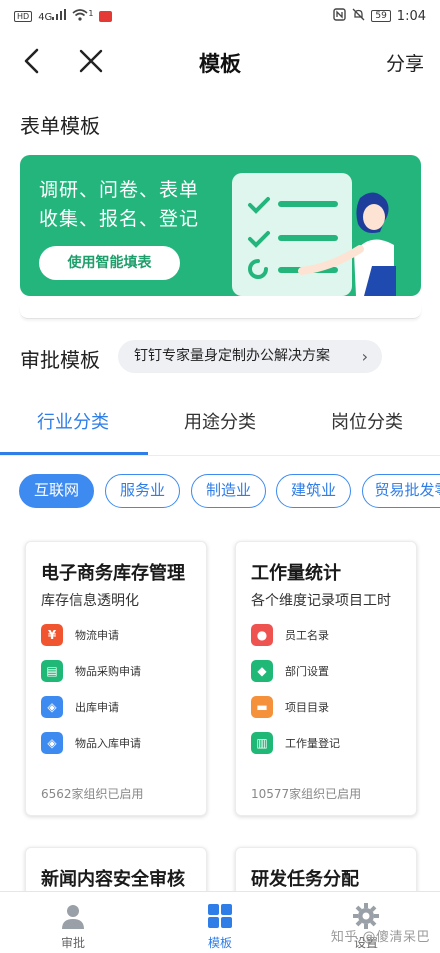  What do you see at coordinates (220, 16) in the screenshot?
I see `status-bar: HD 4G 1 59 1:04` at bounding box center [220, 16].